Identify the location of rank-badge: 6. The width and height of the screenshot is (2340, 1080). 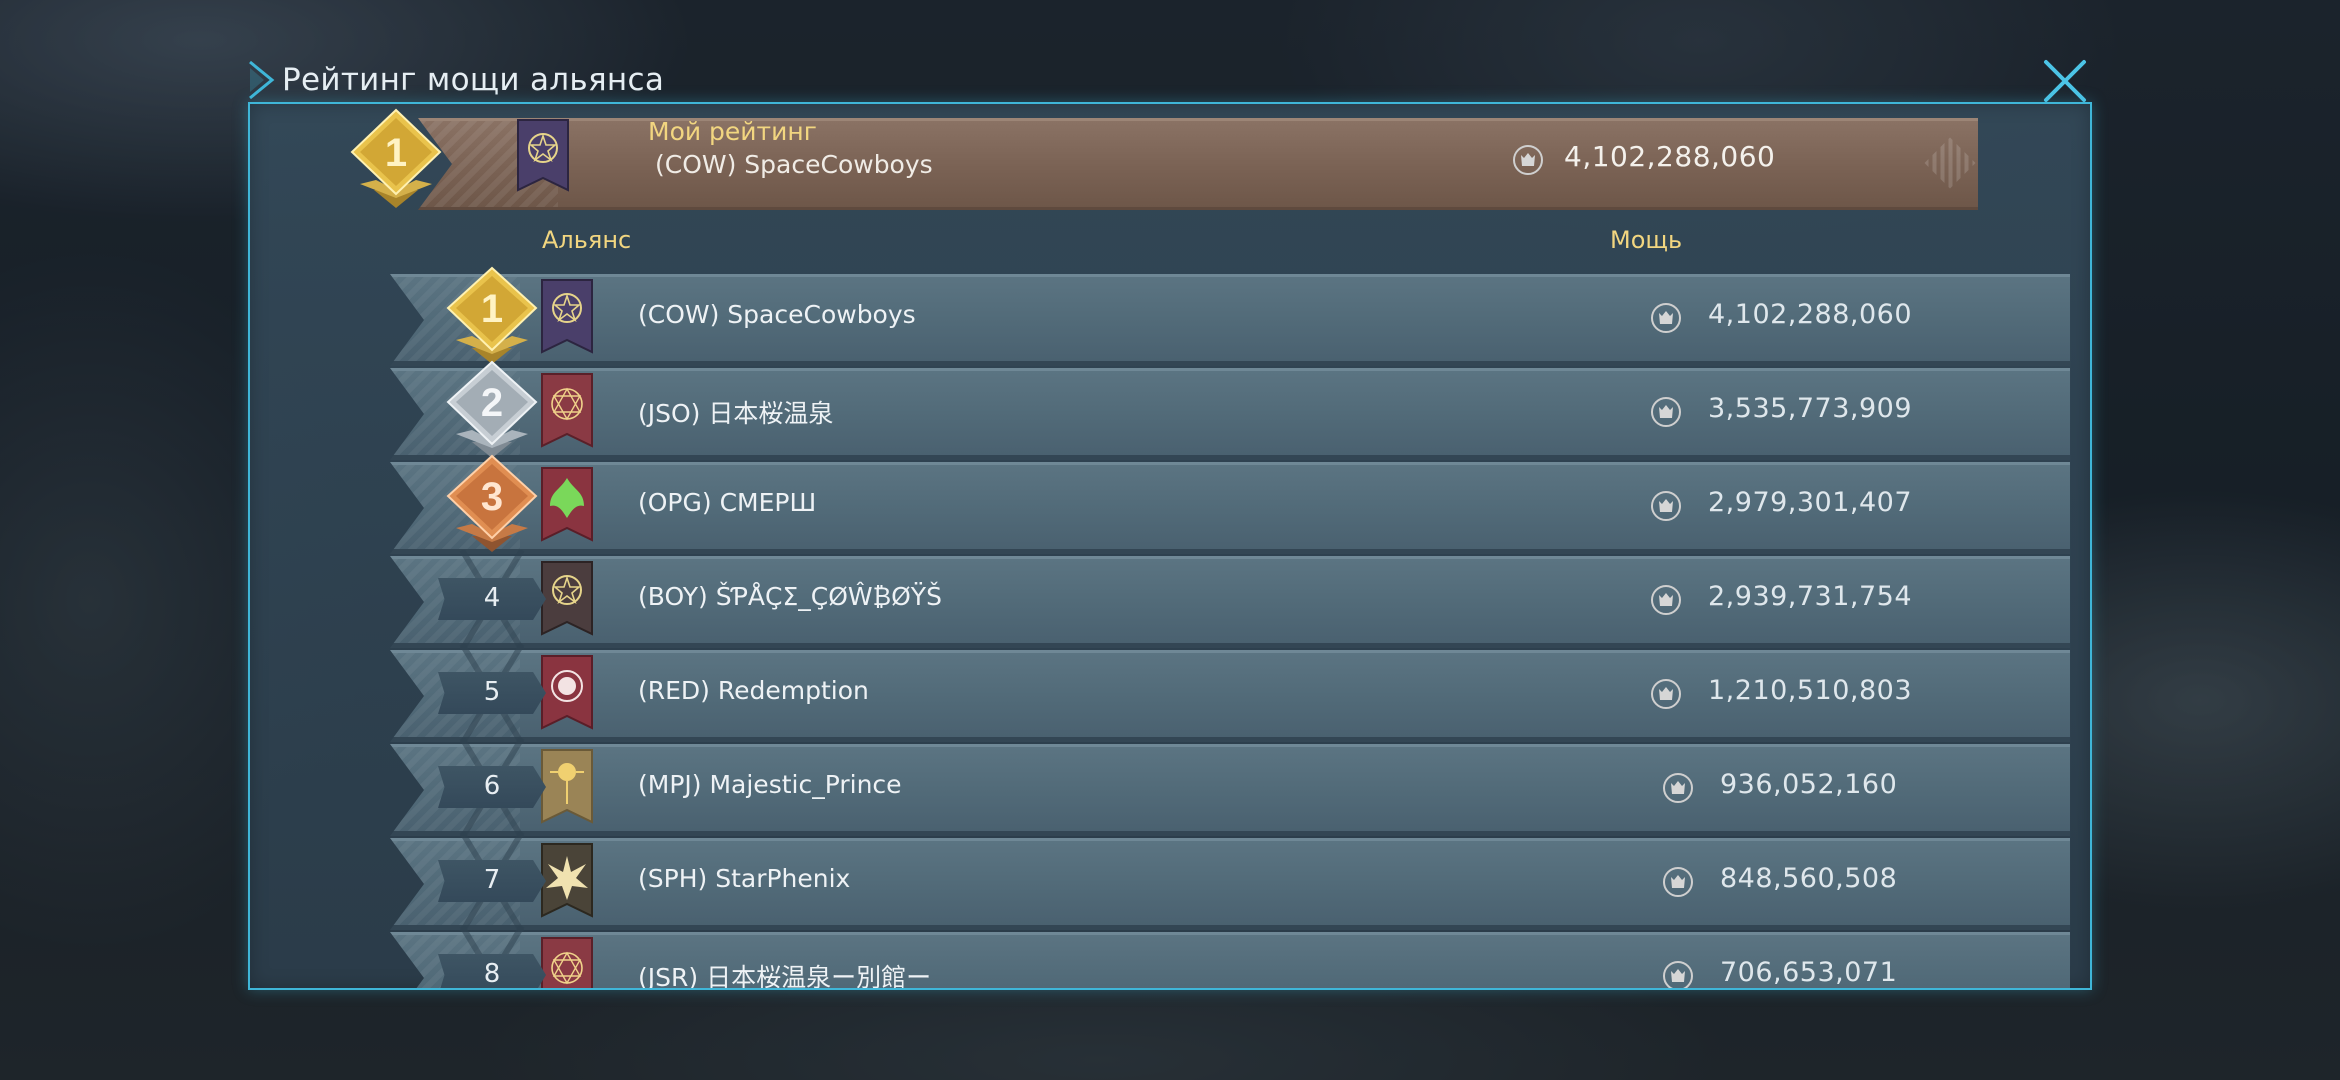
(492, 787).